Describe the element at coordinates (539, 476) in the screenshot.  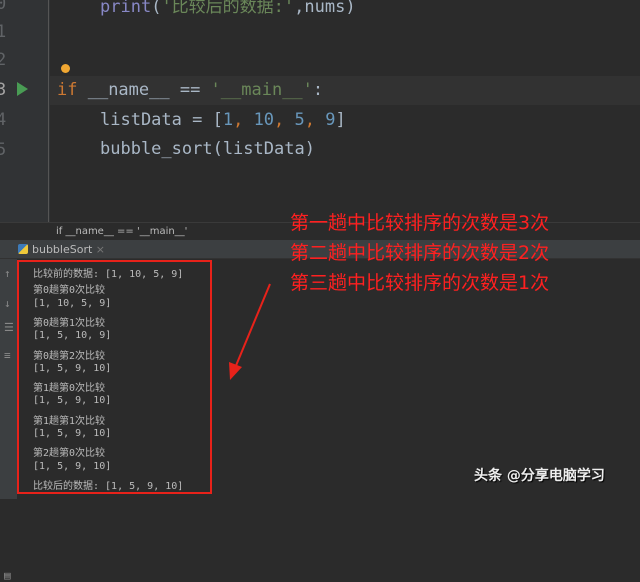
I see `watermark: 头条 @分享电脑学习` at that location.